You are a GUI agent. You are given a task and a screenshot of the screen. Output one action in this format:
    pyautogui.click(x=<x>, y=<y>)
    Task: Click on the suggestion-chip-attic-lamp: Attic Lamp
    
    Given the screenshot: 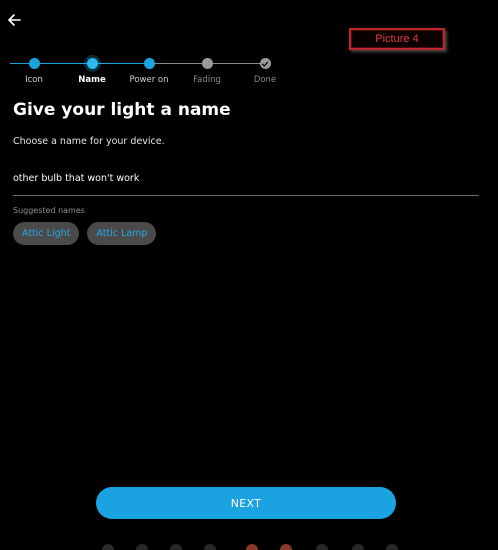 What is the action you would take?
    pyautogui.click(x=122, y=233)
    